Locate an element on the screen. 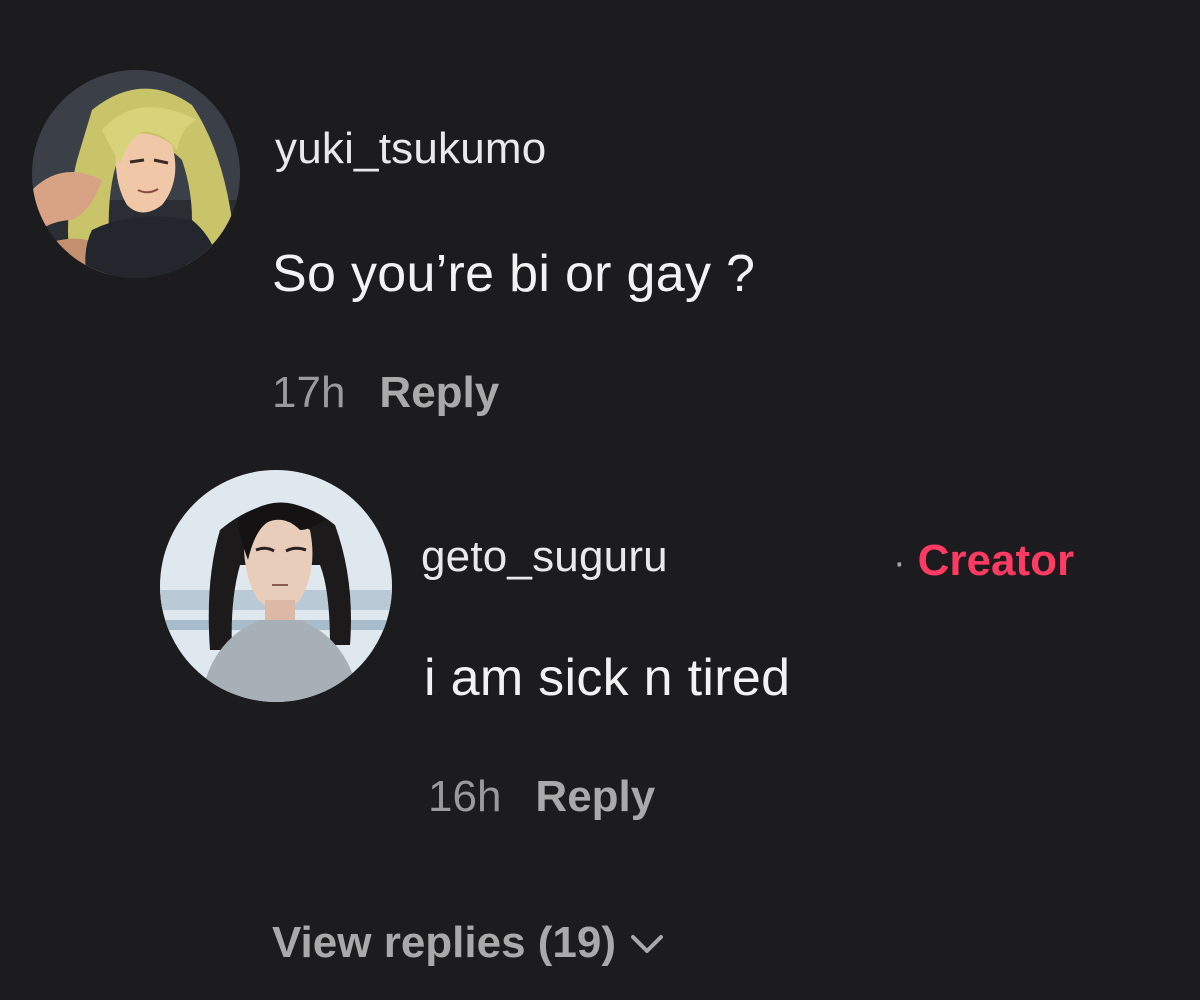  reply-username: geto_suguru is located at coordinates (544, 557).